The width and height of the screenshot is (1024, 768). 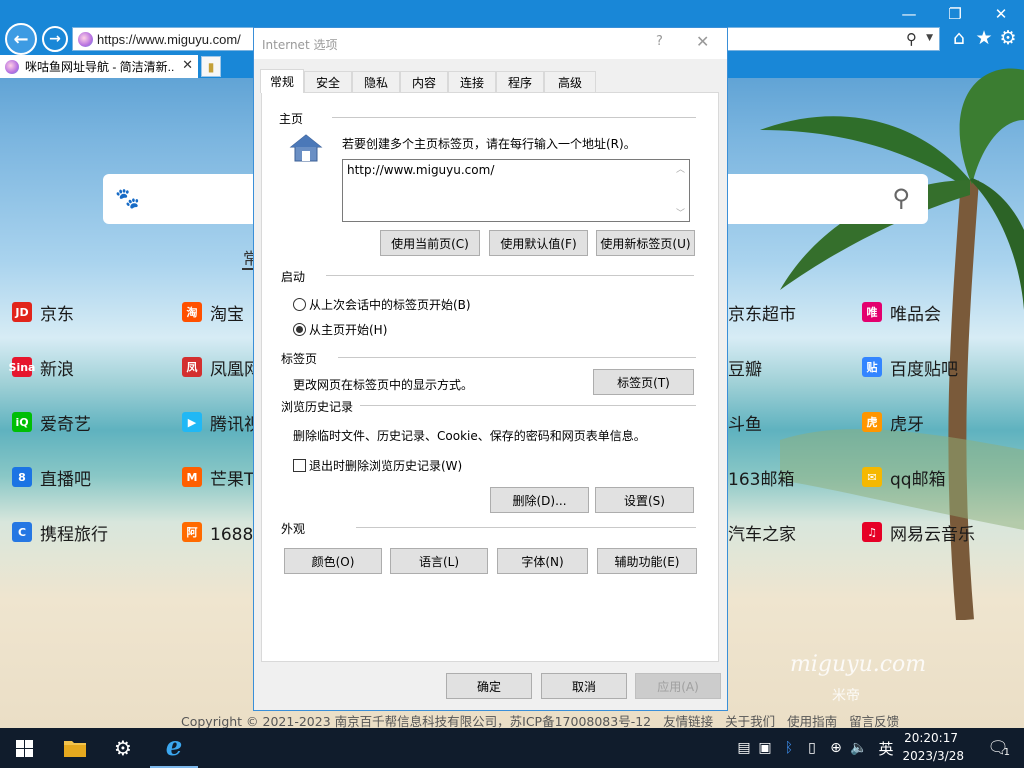 I want to click on favorites-star-icon: ★, so click(x=984, y=38).